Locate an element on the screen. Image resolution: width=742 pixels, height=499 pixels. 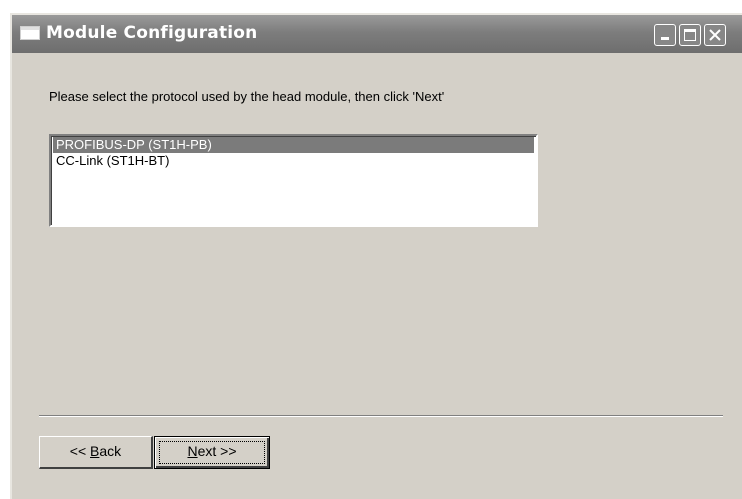
maximize-icon is located at coordinates (690, 35).